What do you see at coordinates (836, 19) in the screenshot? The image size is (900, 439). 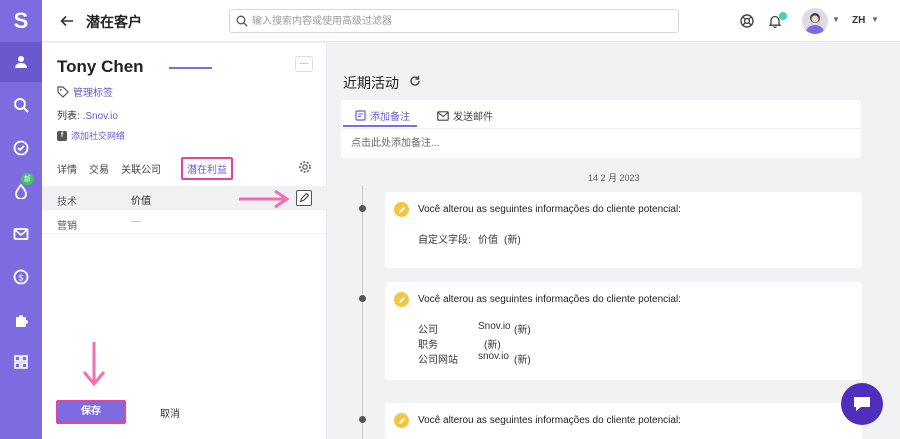 I see `avatar-chevron-down-icon: ▼` at bounding box center [836, 19].